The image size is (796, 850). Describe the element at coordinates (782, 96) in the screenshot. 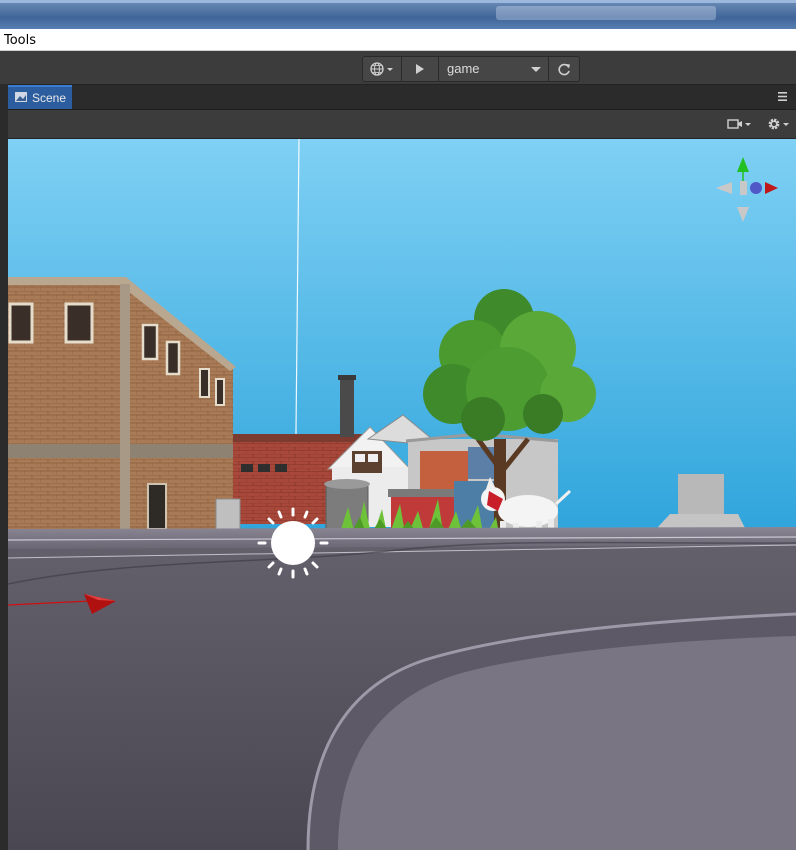

I see `menu-icon` at that location.